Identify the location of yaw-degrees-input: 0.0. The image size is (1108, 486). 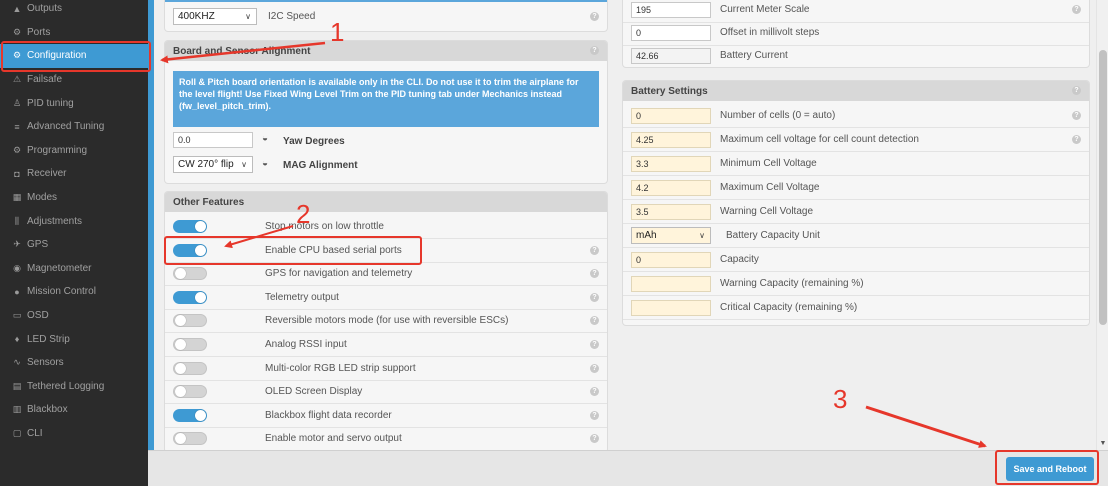
(213, 140).